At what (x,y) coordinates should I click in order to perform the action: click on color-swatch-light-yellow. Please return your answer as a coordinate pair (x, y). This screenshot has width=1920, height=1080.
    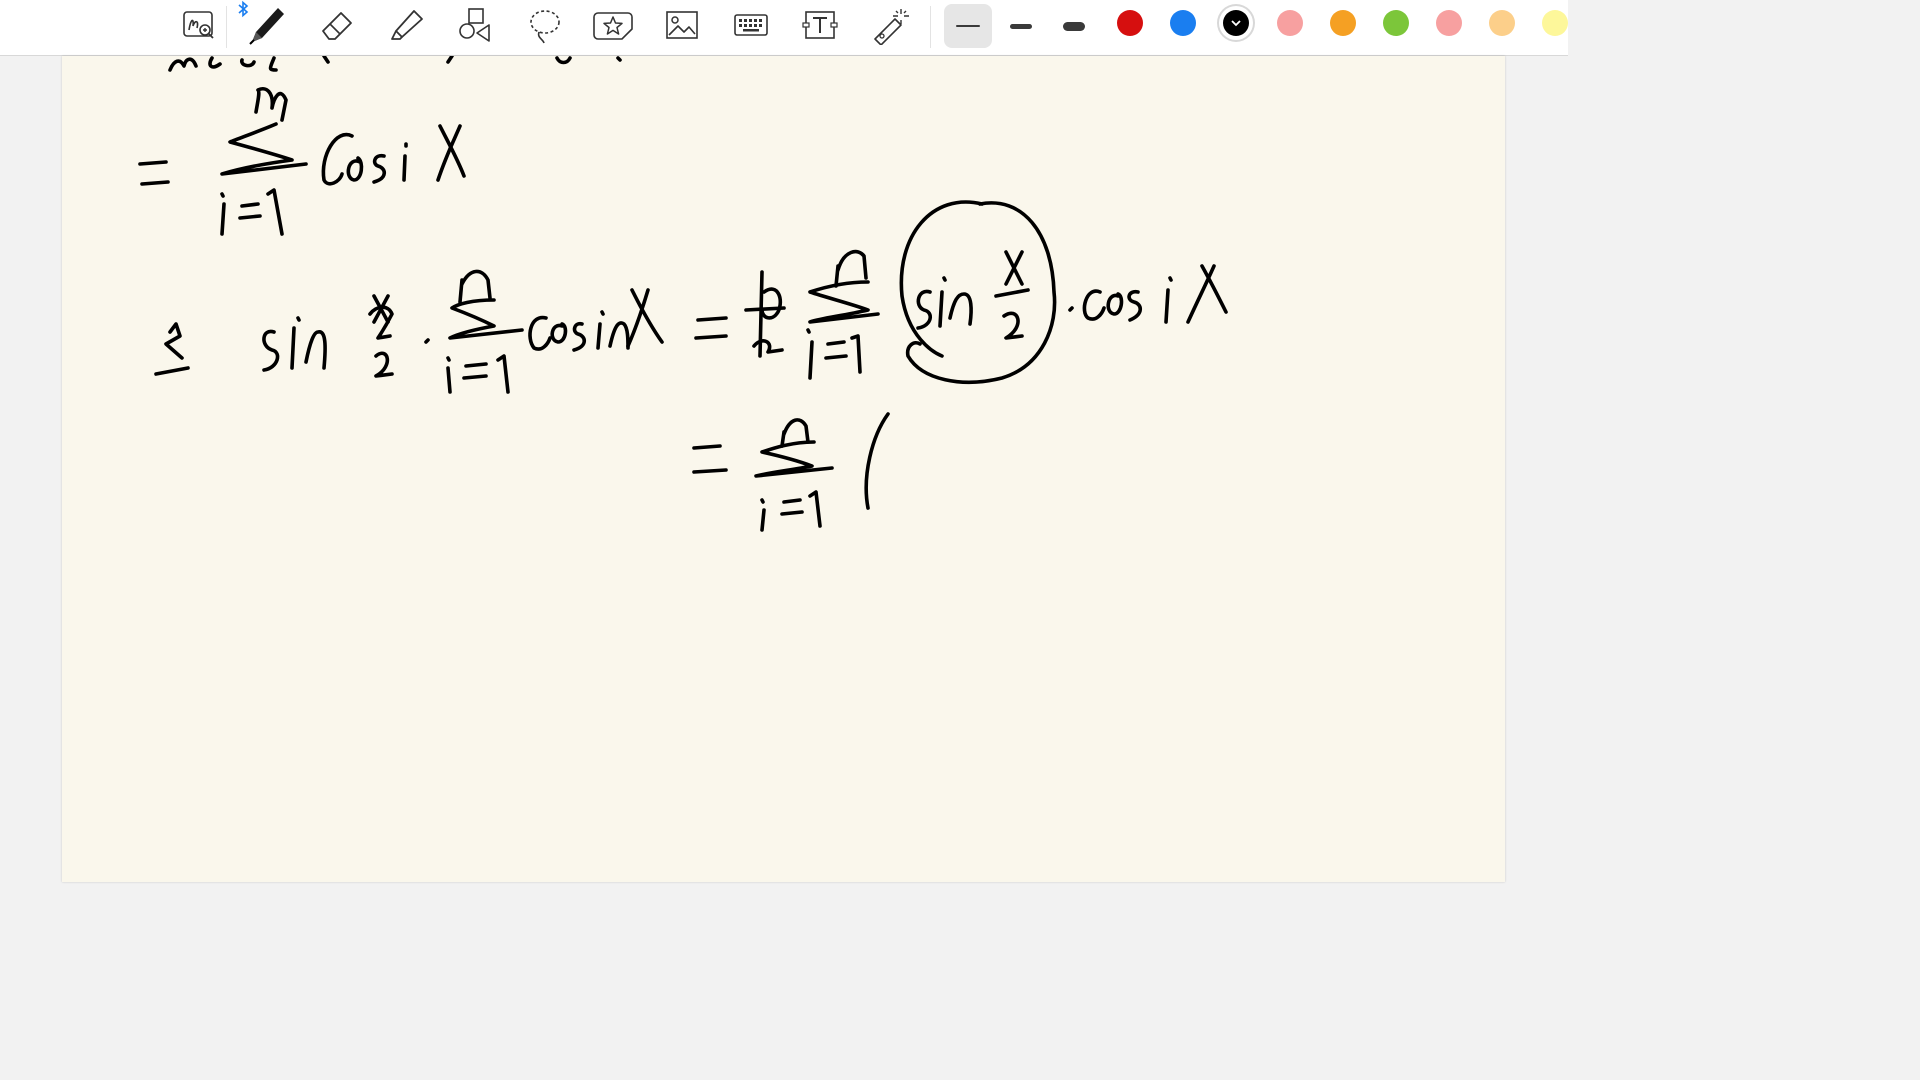
    Looking at the image, I should click on (1555, 23).